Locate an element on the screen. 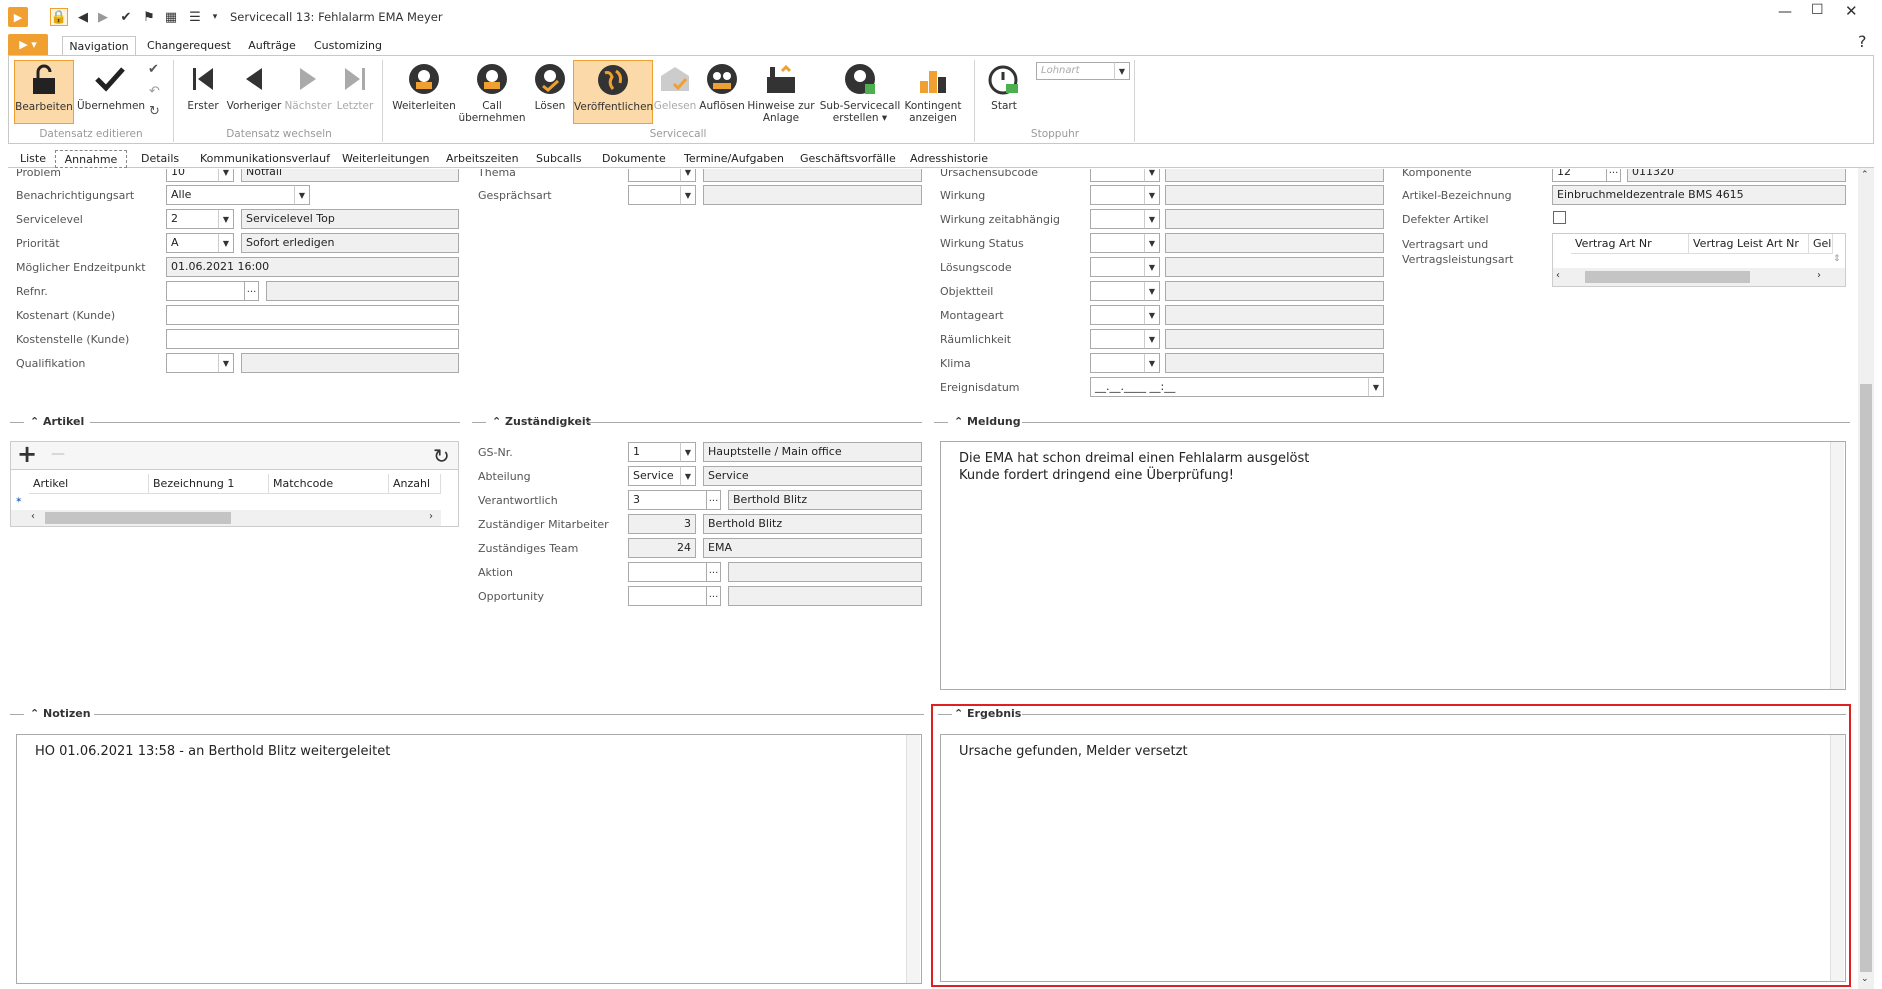 This screenshot has height=989, width=1882. wirkung-status-field is located at coordinates (1118, 243).